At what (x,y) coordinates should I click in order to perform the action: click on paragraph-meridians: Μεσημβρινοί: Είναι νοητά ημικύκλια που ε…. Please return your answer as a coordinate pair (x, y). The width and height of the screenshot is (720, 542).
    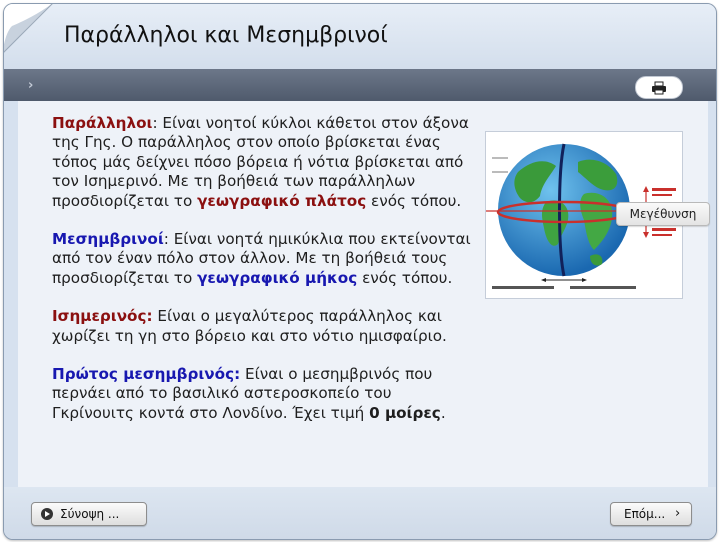
    Looking at the image, I should click on (262, 259).